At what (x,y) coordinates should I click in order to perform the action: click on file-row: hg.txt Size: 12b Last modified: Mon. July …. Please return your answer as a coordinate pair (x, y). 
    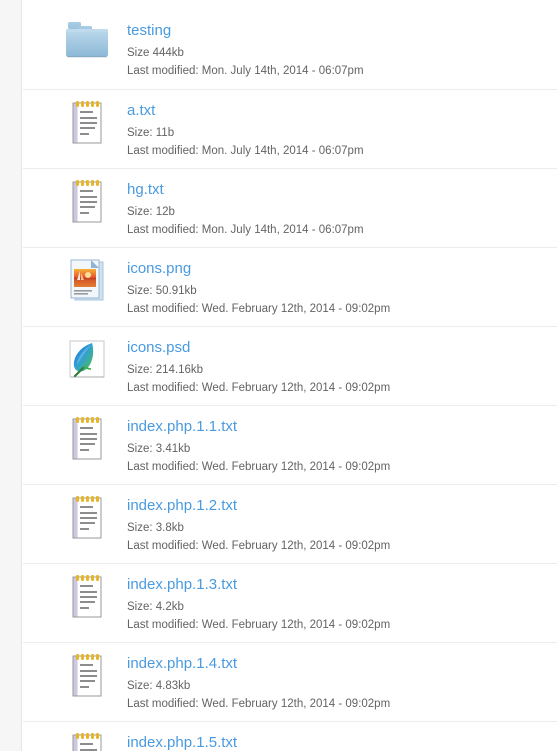
    Looking at the image, I should click on (290, 207).